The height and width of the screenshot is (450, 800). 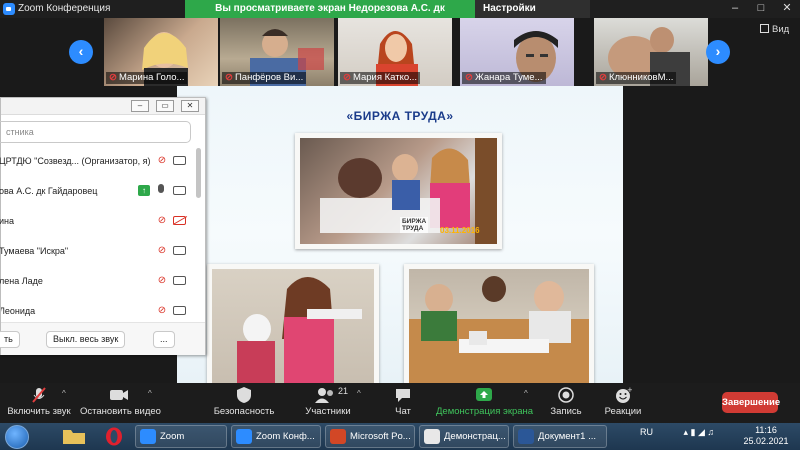 I want to click on system-tray: RU ▴ ▮ ◢ ♫, so click(x=677, y=432).